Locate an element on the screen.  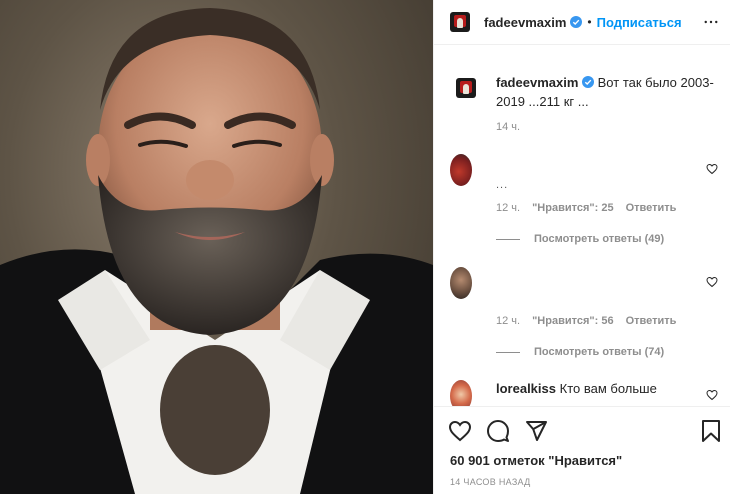
caption-time: 14 ч. is located at coordinates (508, 127).